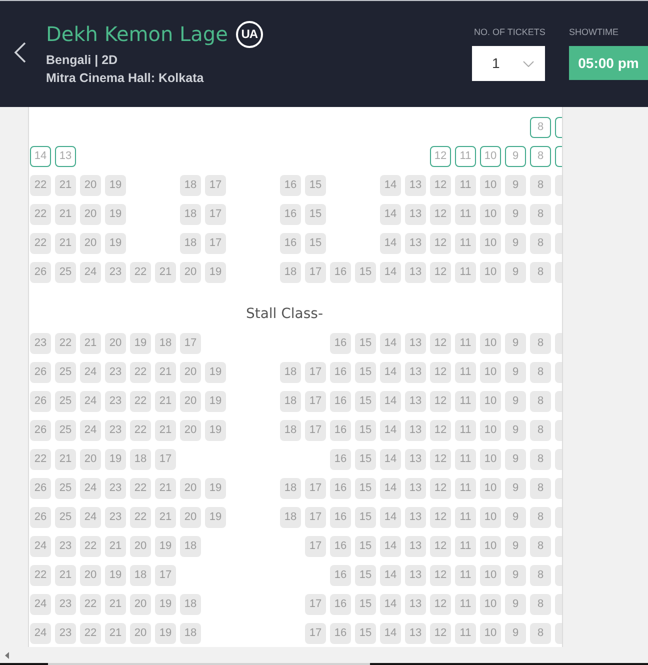 This screenshot has width=648, height=665. I want to click on chevron-left-icon, so click(20, 52).